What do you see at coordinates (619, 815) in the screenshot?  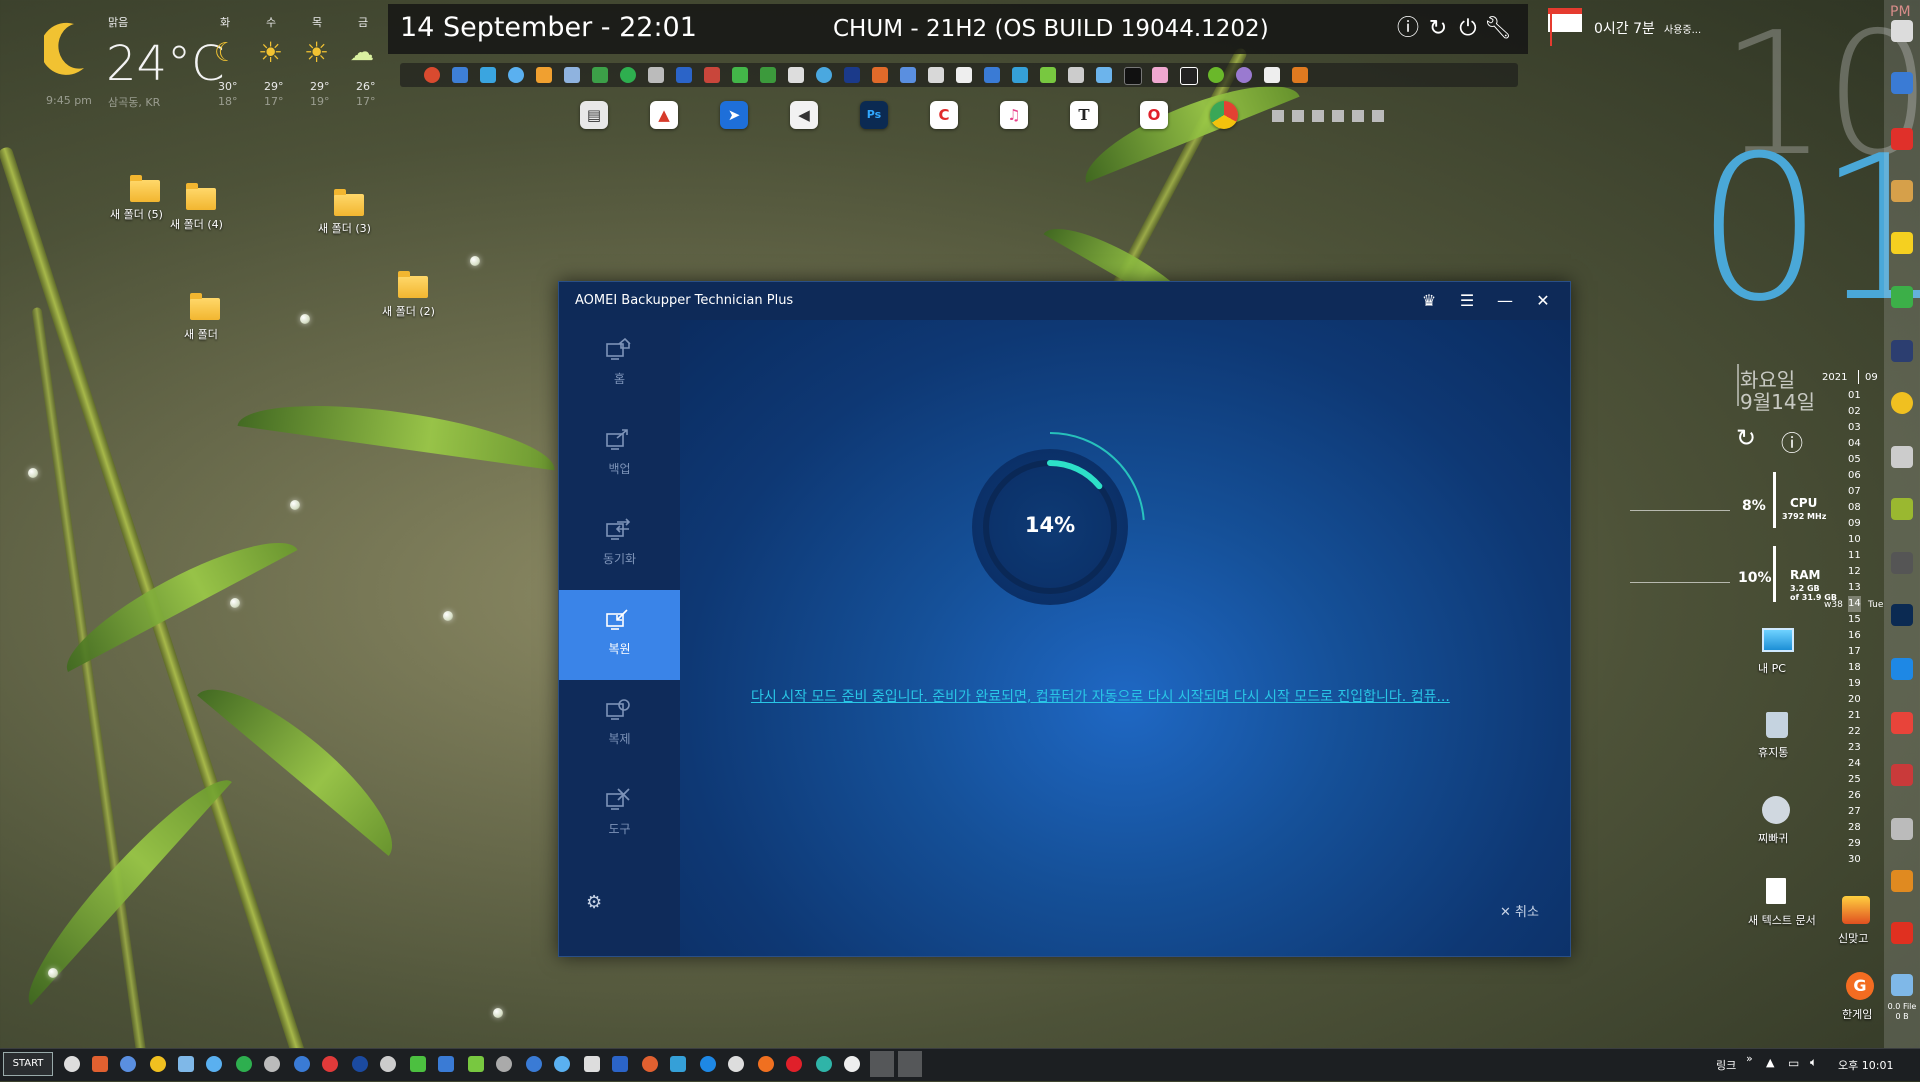 I see `nav-item-tools: 도구` at bounding box center [619, 815].